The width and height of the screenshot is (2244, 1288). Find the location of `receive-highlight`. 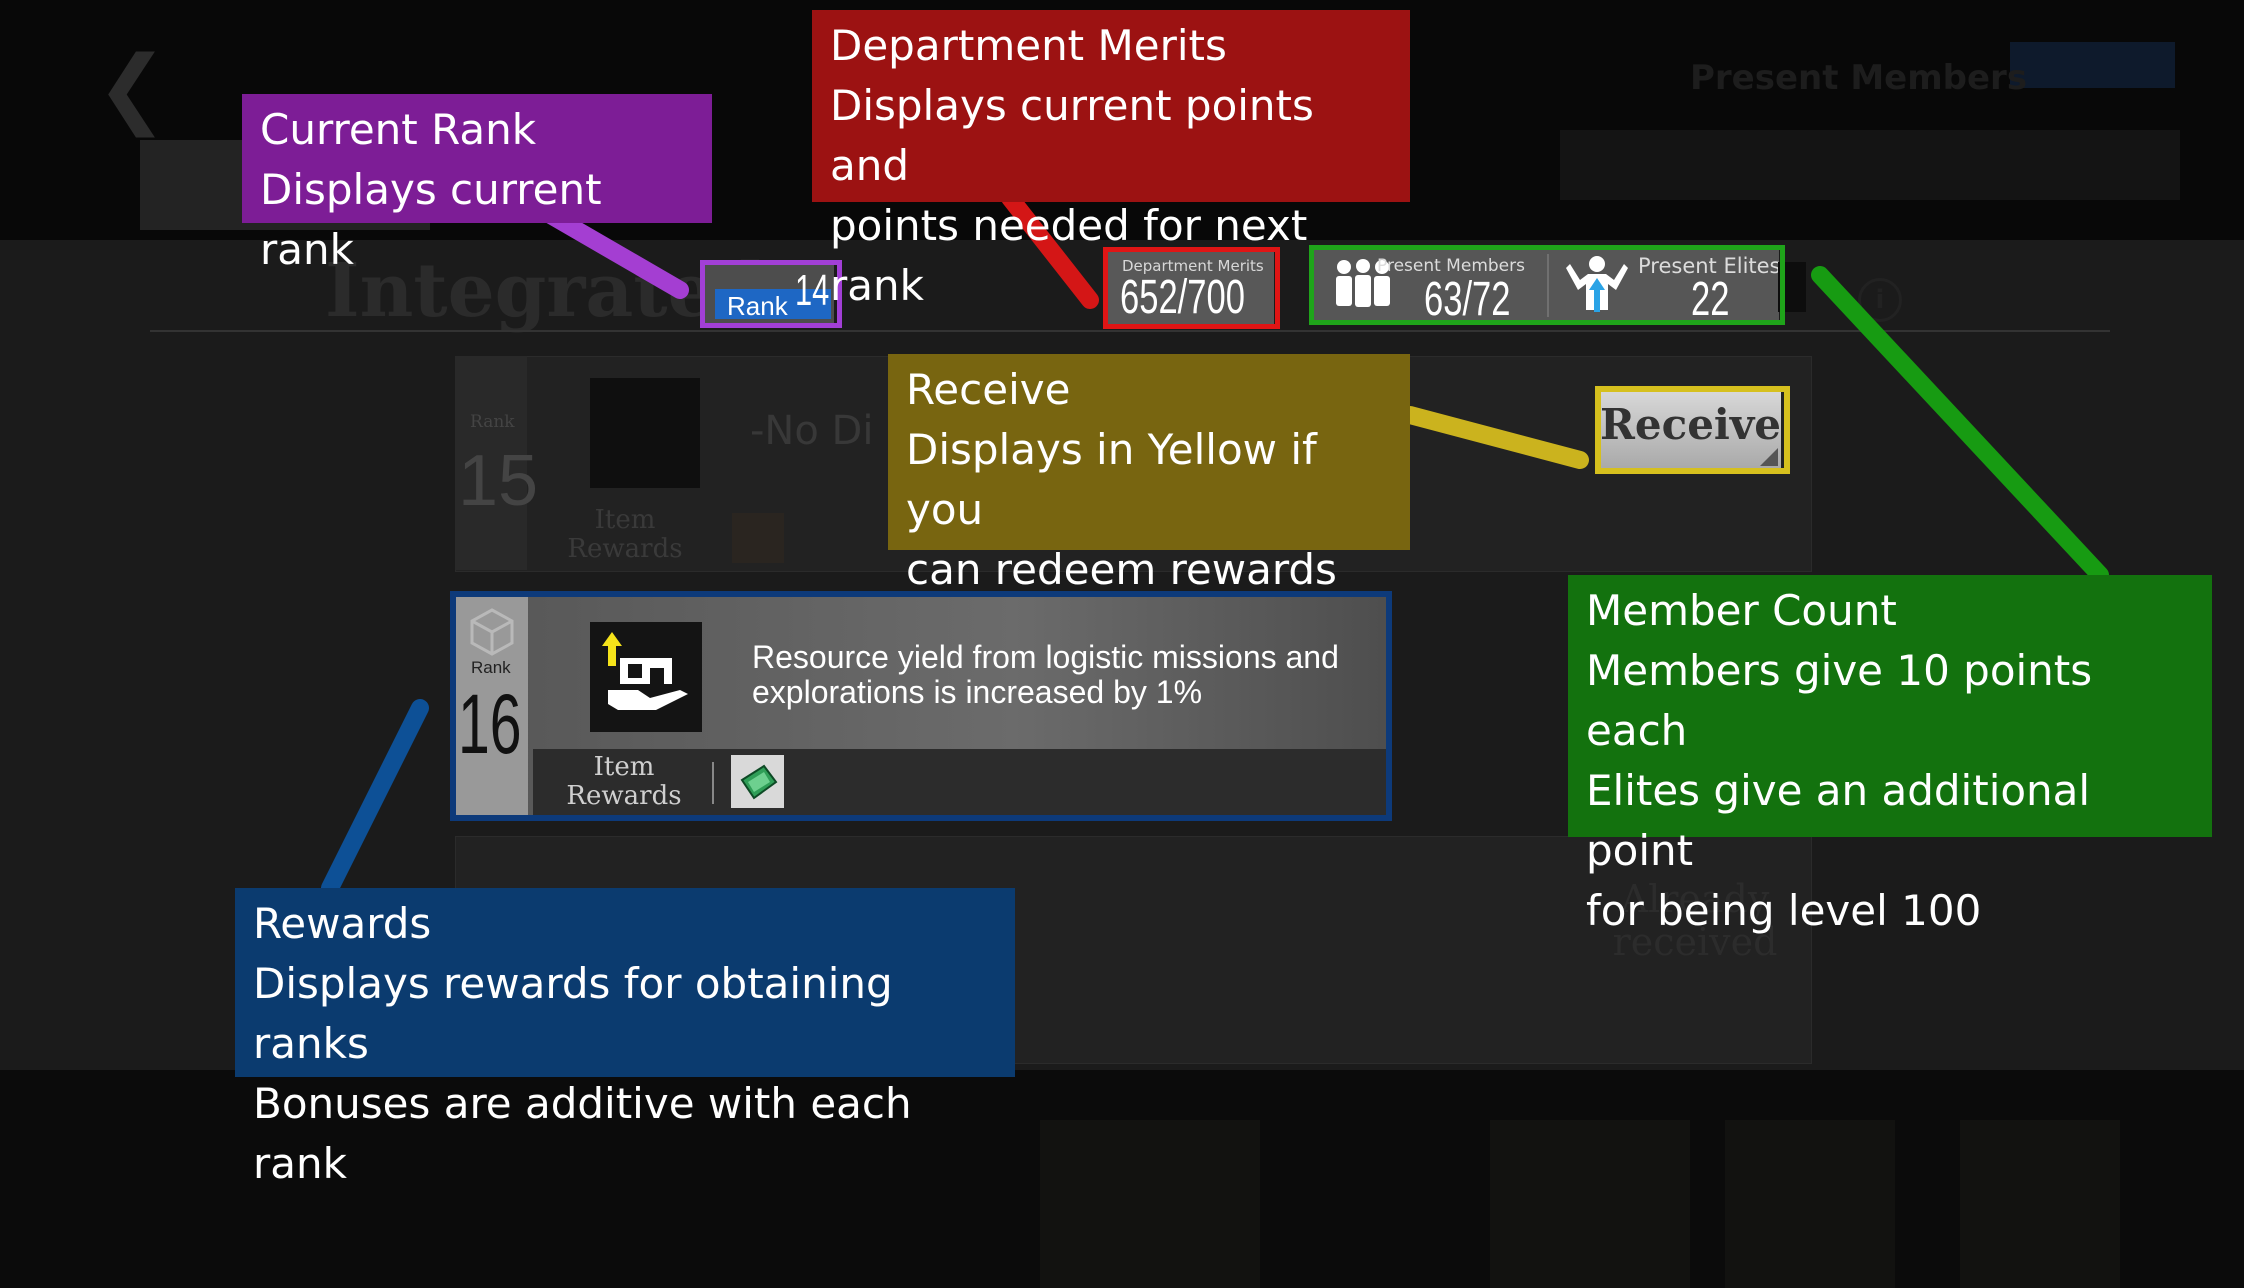

receive-highlight is located at coordinates (1692, 430).